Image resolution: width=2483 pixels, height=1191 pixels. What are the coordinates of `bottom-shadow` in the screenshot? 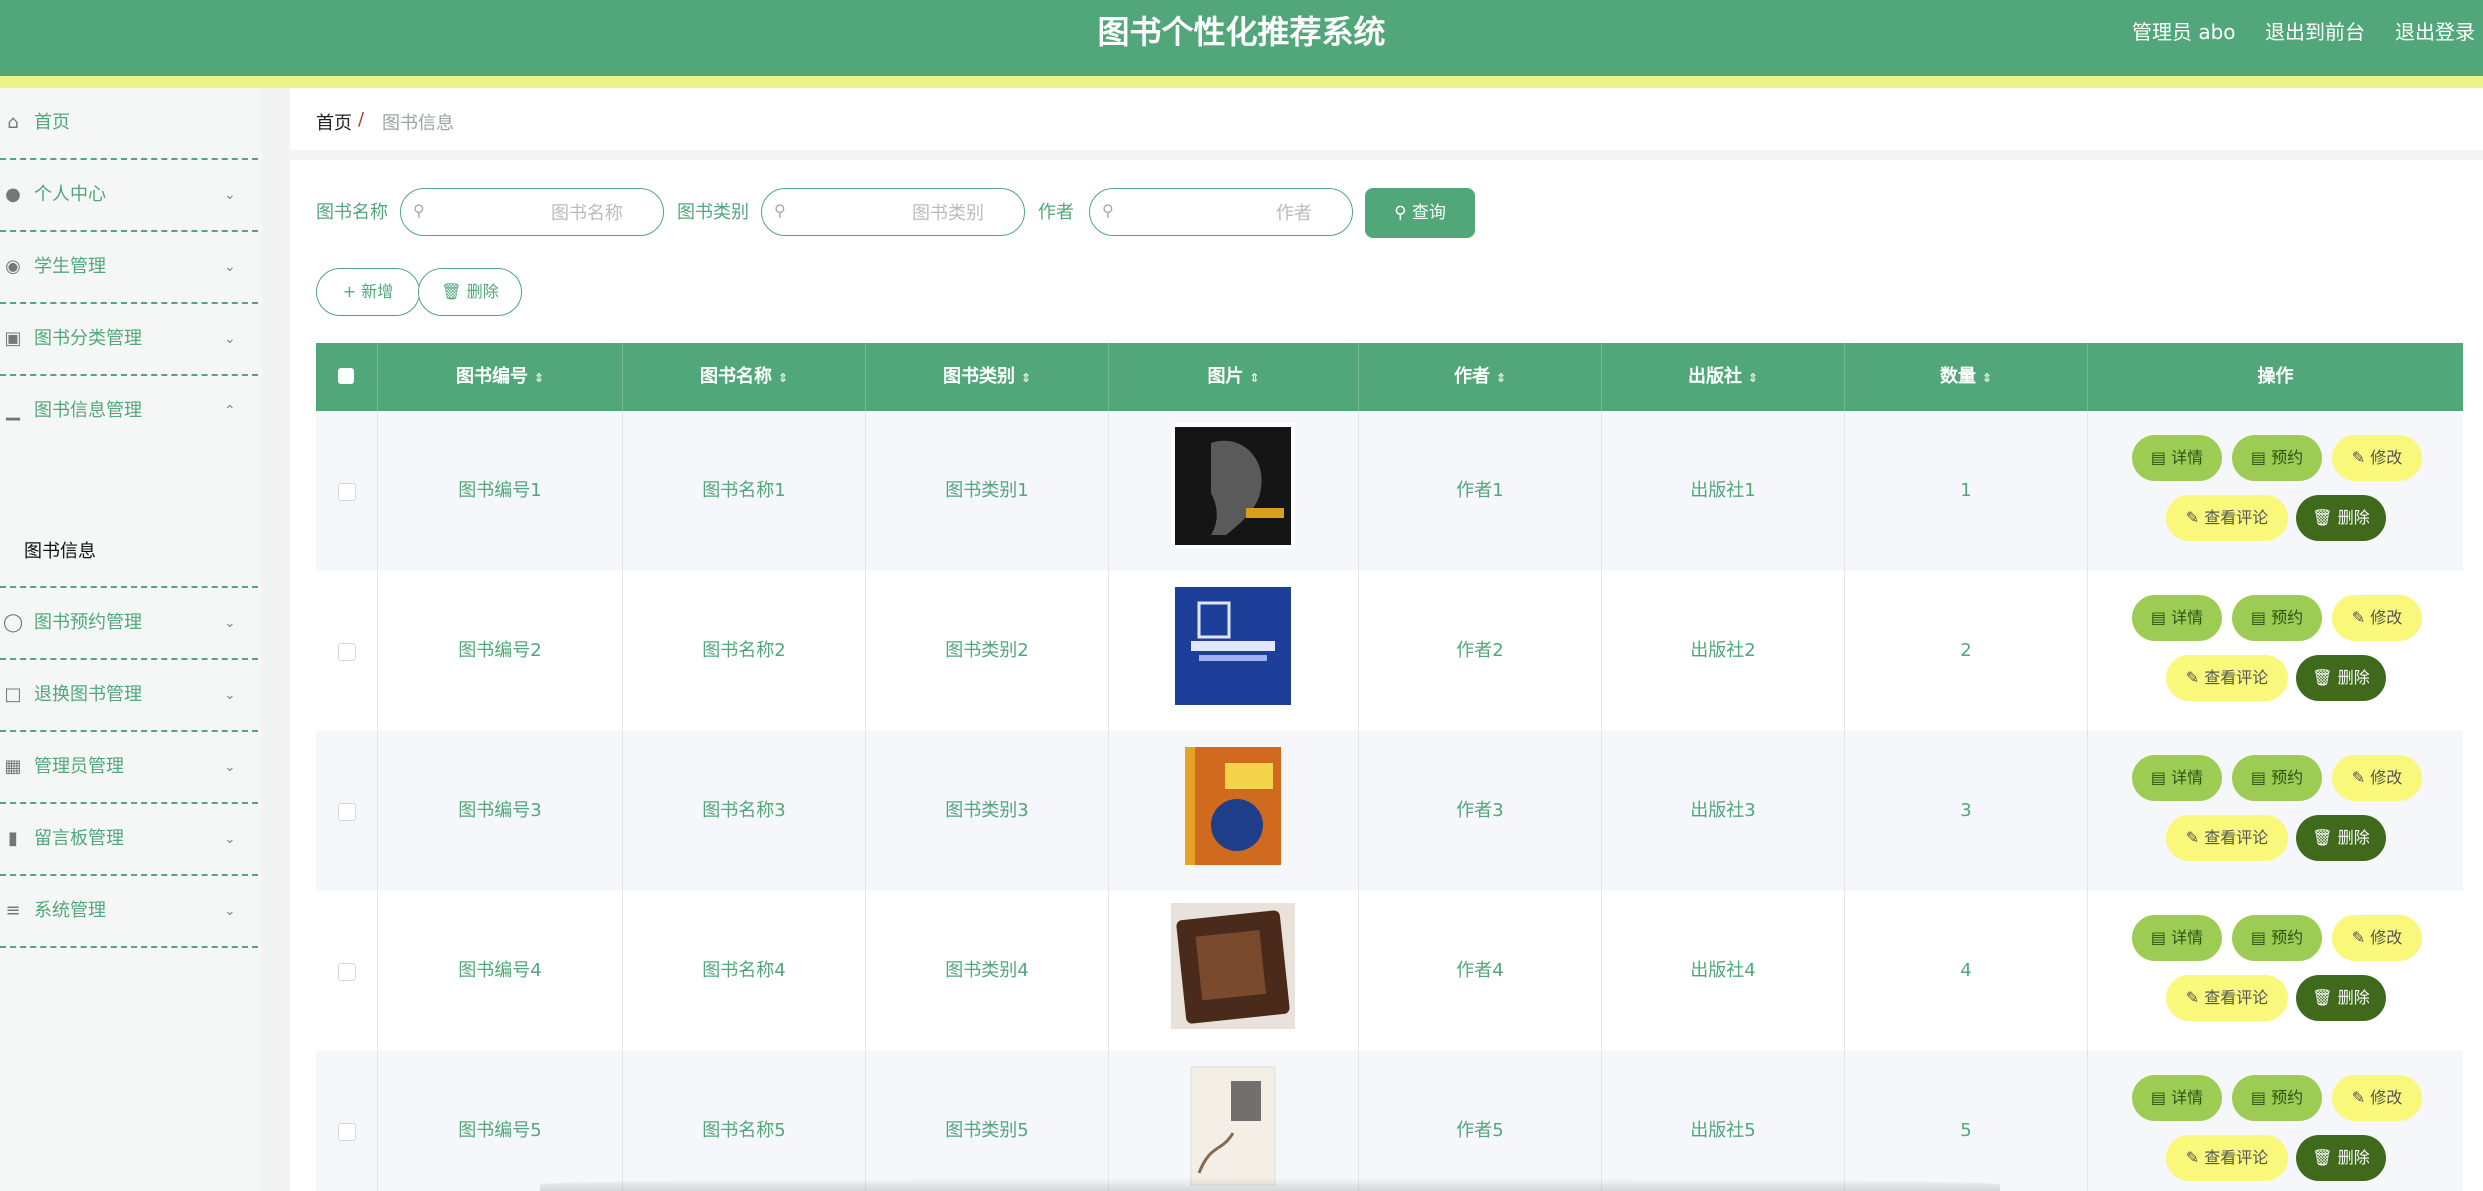 It's located at (1270, 1184).